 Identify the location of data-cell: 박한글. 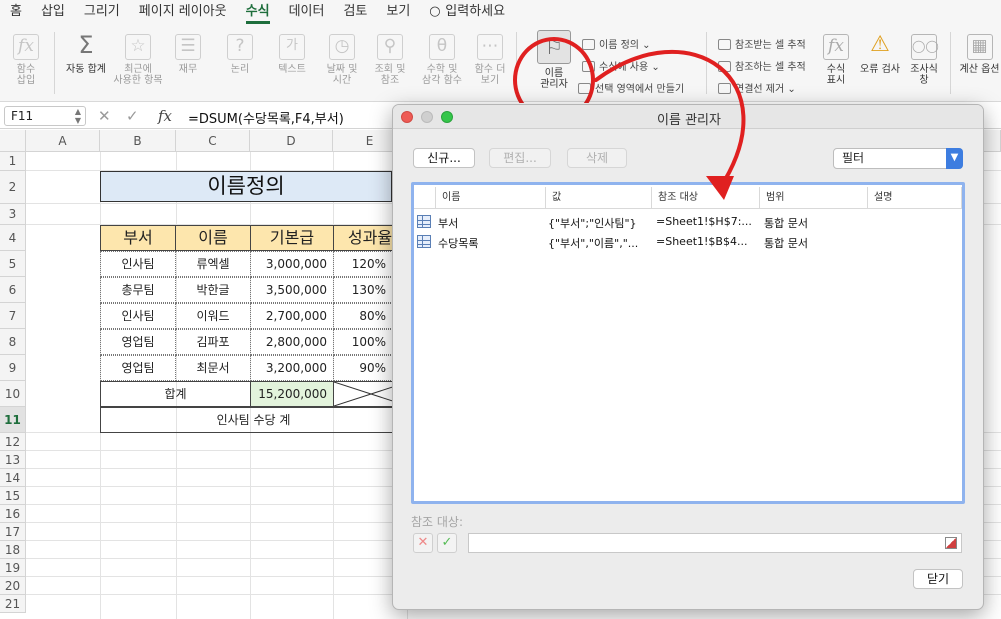
(213, 290).